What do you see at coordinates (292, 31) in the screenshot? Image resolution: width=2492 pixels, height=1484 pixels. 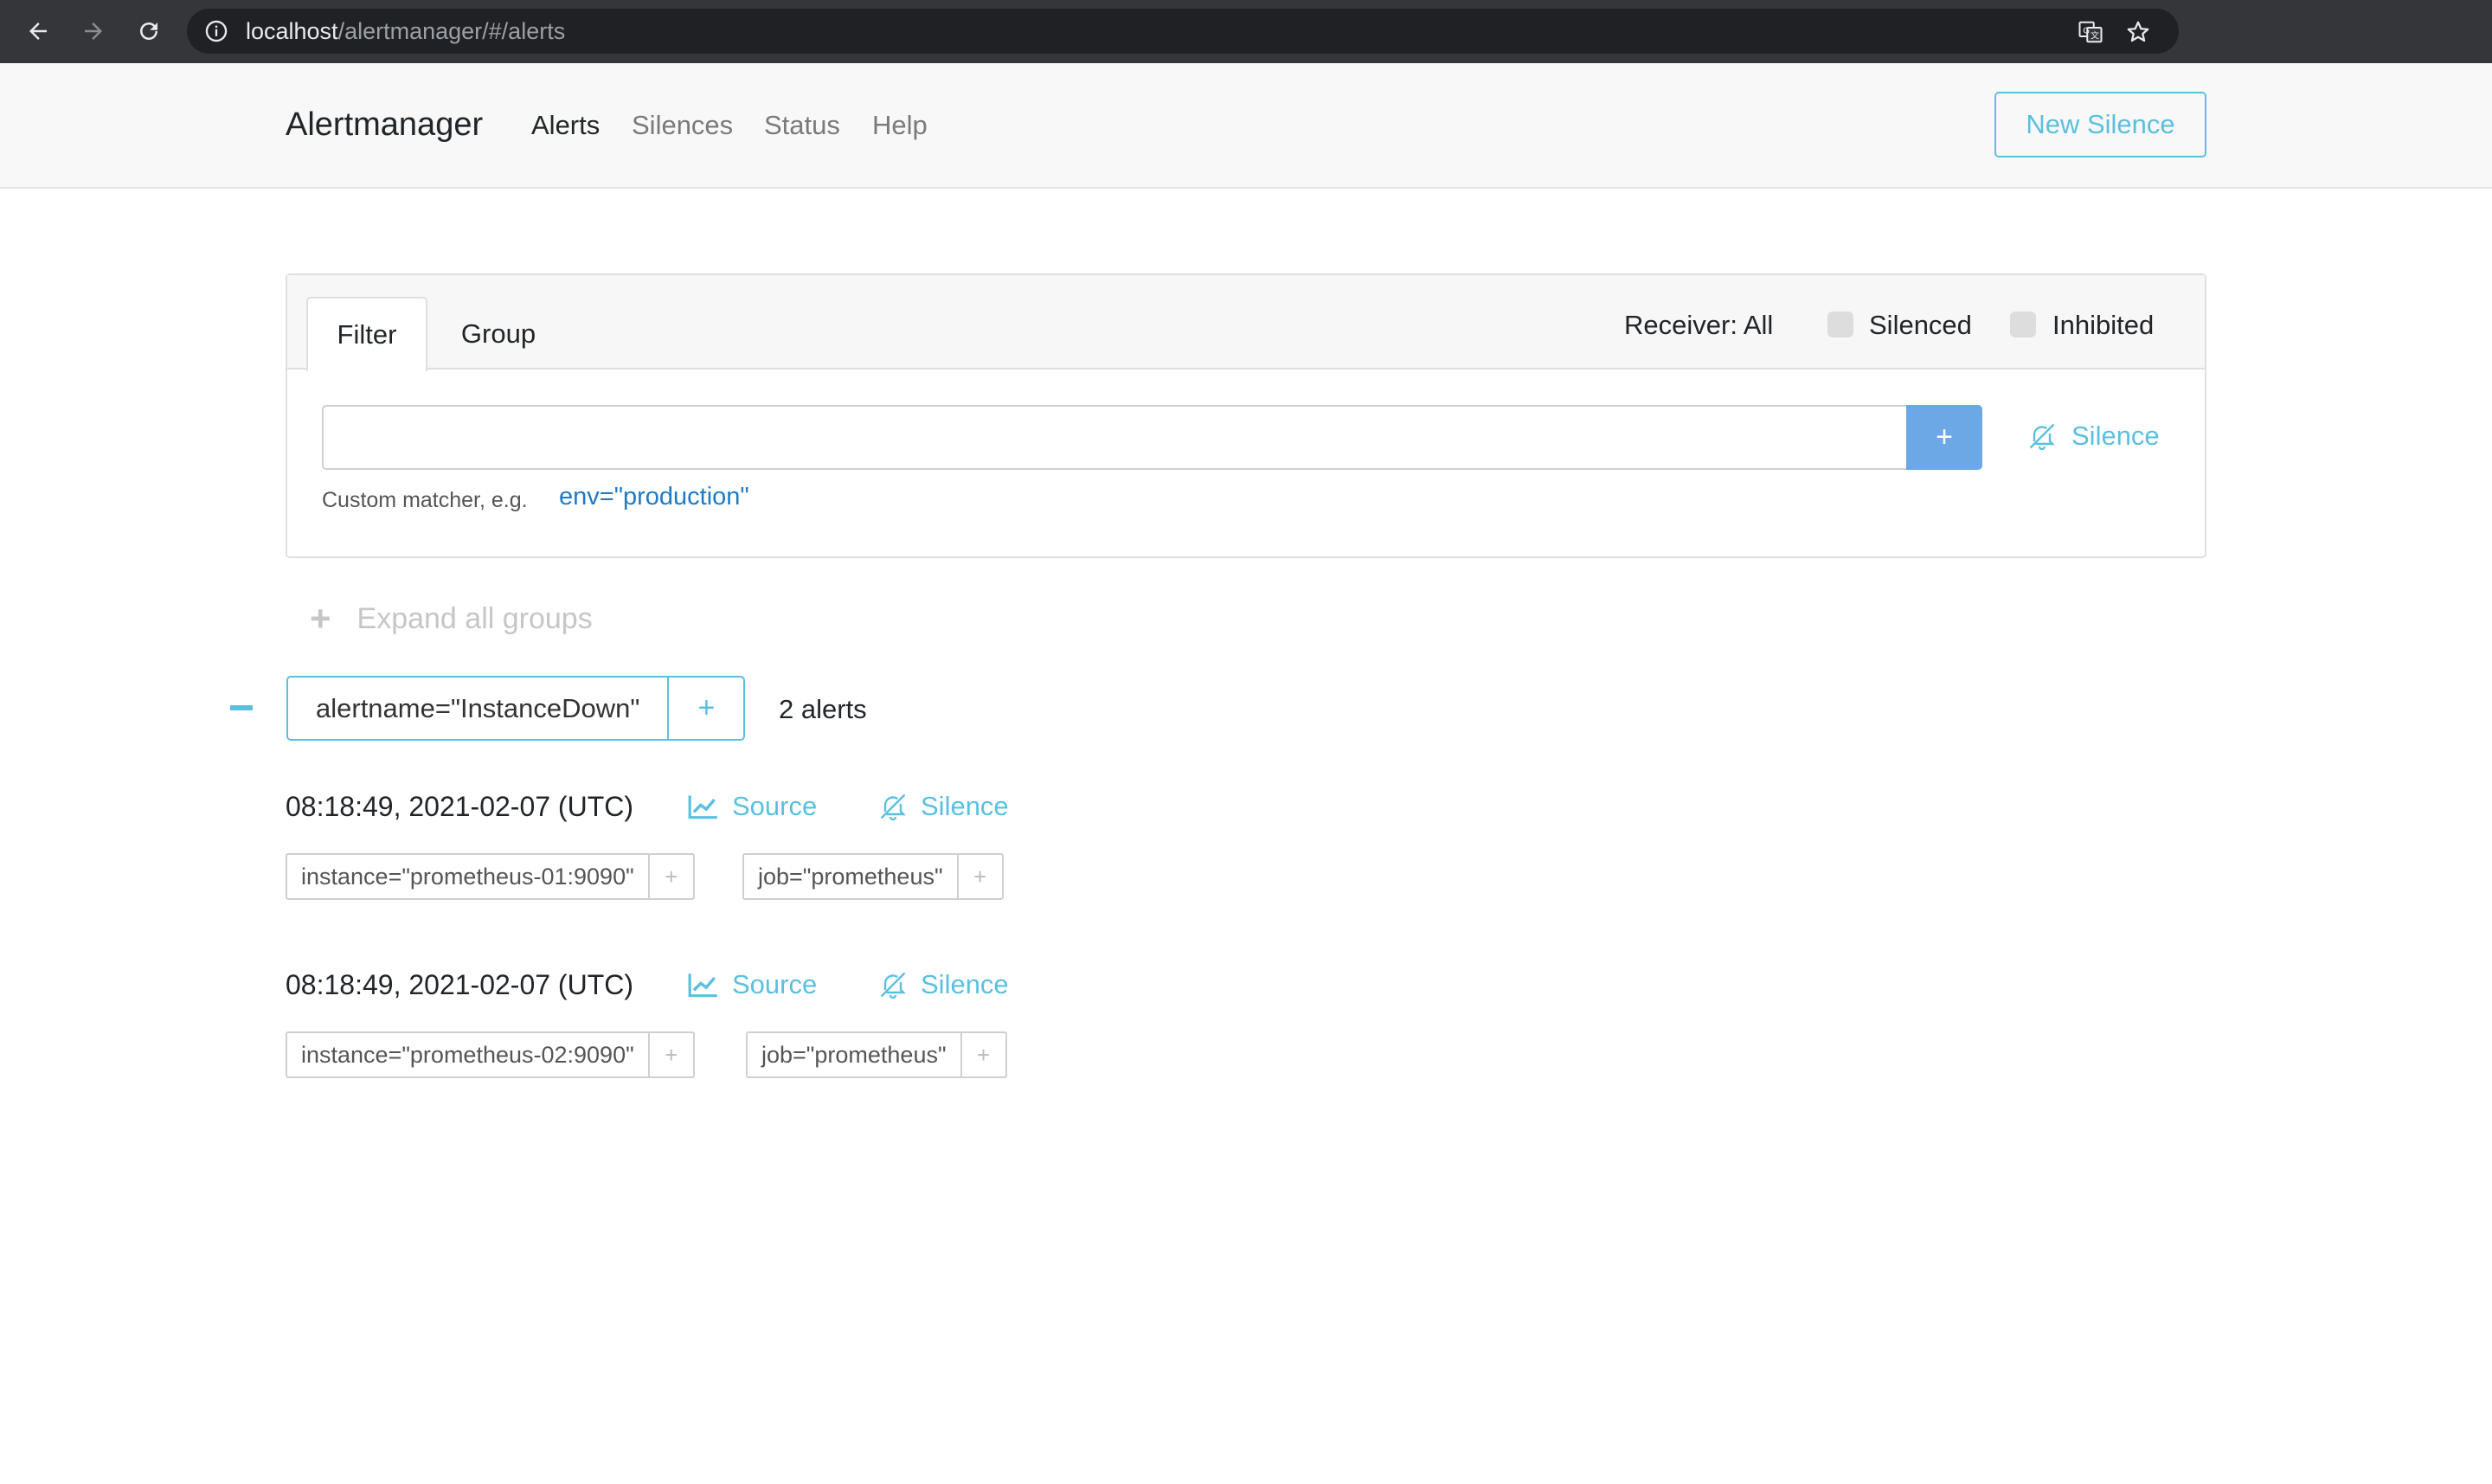 I see `url-host: localhost` at bounding box center [292, 31].